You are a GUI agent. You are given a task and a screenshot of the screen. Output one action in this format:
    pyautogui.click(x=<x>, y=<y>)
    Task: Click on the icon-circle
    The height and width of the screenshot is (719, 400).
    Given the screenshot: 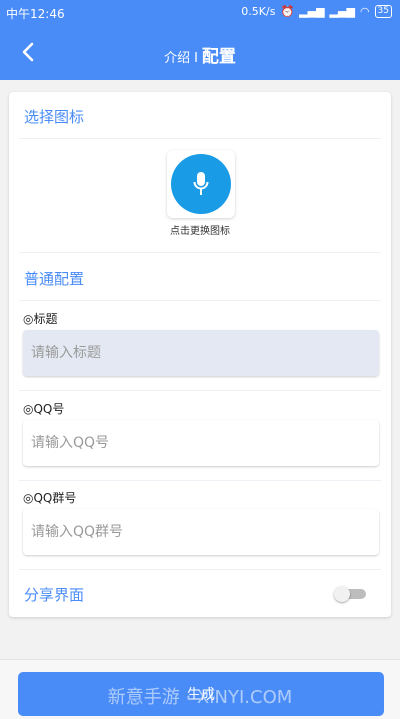 What is the action you would take?
    pyautogui.click(x=201, y=184)
    